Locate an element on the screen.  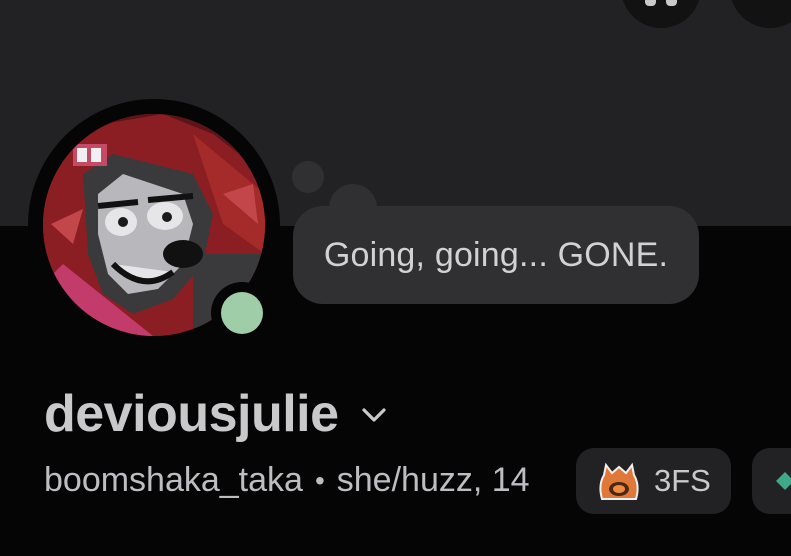
guild-tag-badge: 3FS is located at coordinates (653, 481).